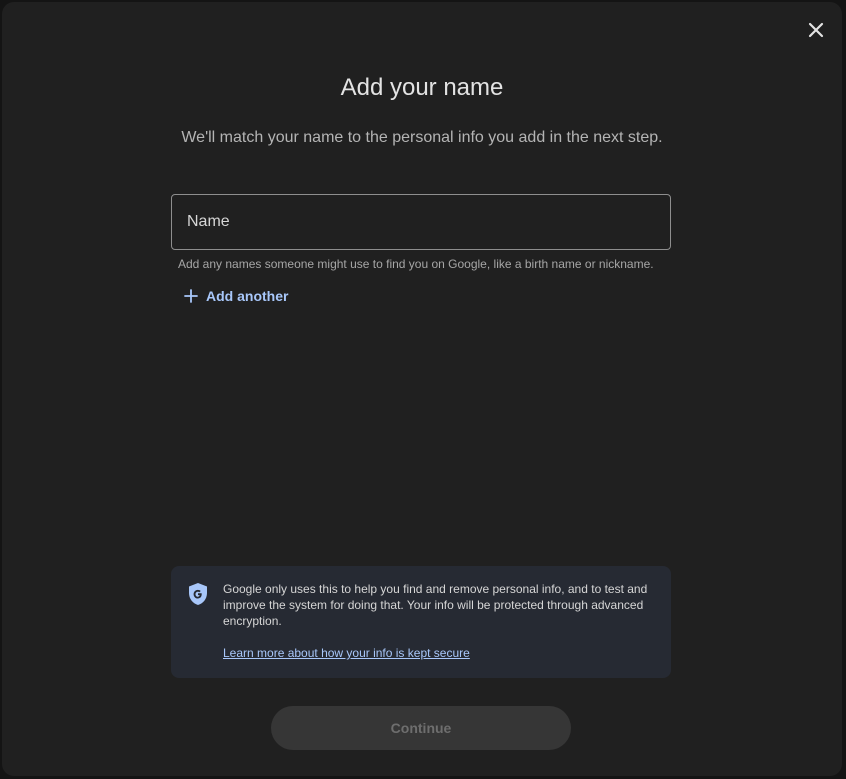 This screenshot has height=779, width=846. I want to click on name-field, so click(421, 222).